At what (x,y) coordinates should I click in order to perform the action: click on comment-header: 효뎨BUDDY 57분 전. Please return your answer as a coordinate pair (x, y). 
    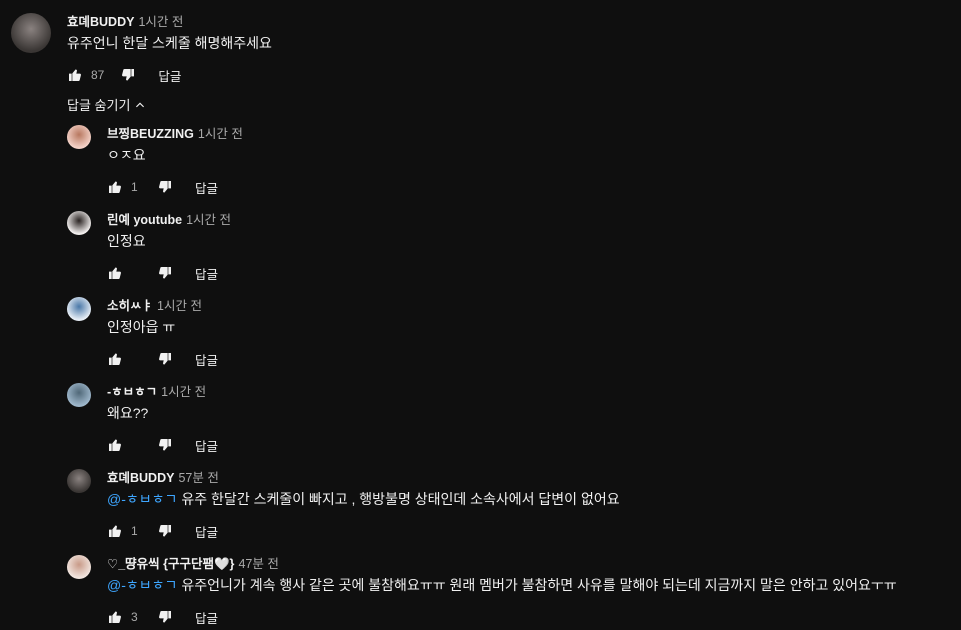
    Looking at the image, I should click on (363, 478).